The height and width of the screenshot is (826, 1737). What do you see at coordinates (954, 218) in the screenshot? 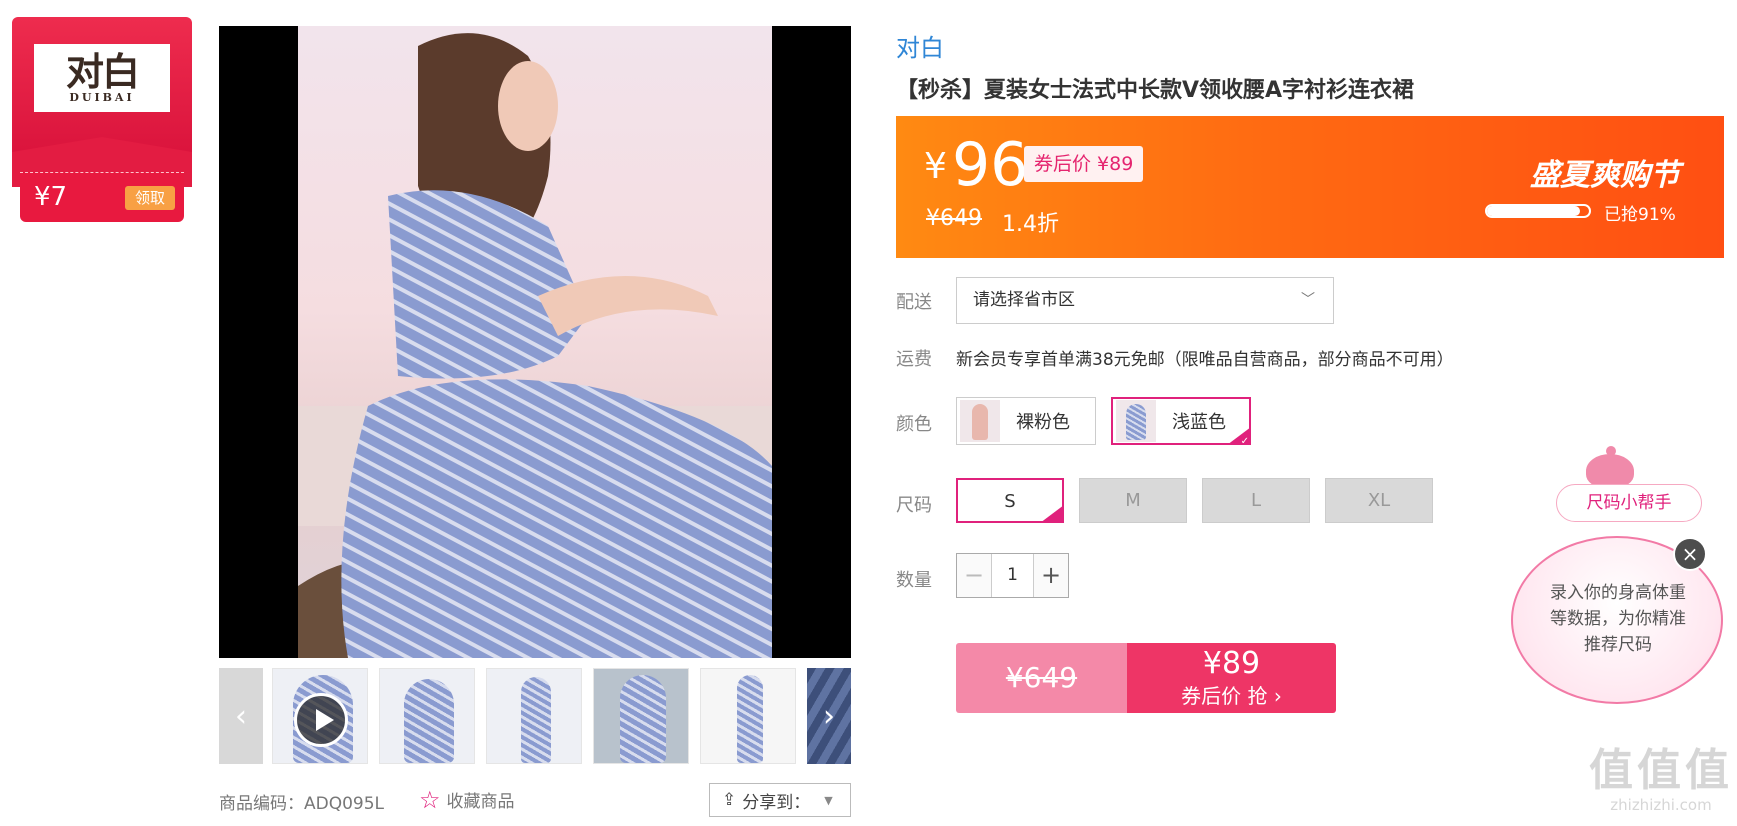
I see `original-price: ¥649` at bounding box center [954, 218].